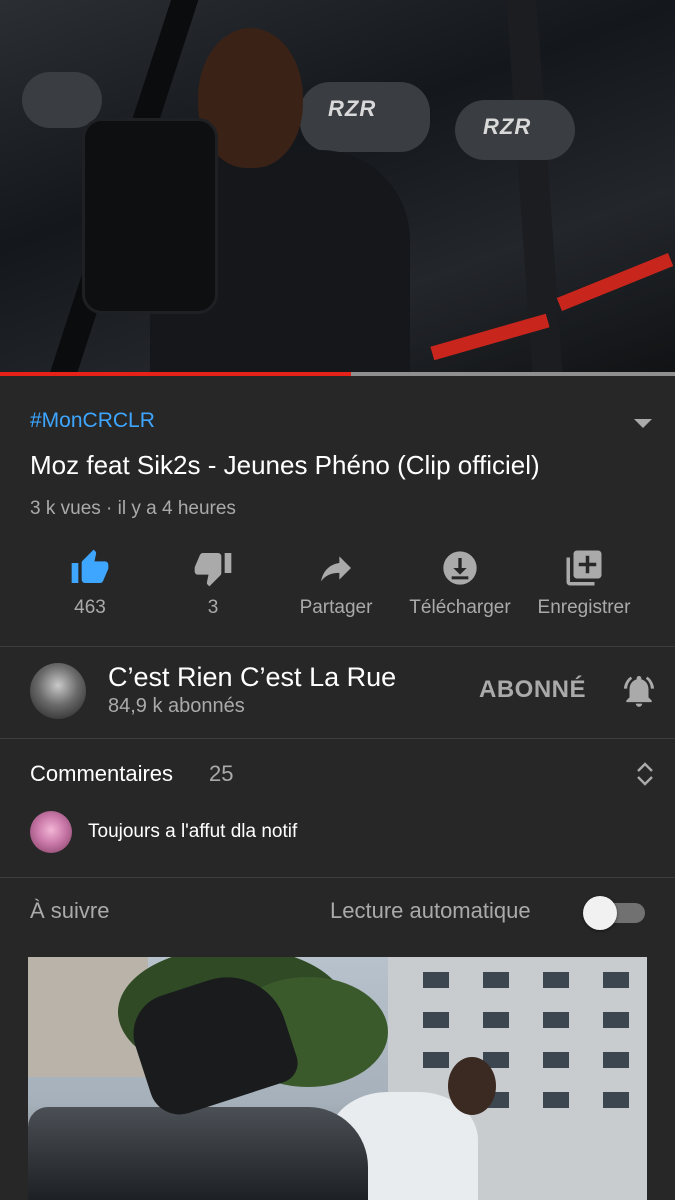  I want to click on comment-author-avatar, so click(51, 832).